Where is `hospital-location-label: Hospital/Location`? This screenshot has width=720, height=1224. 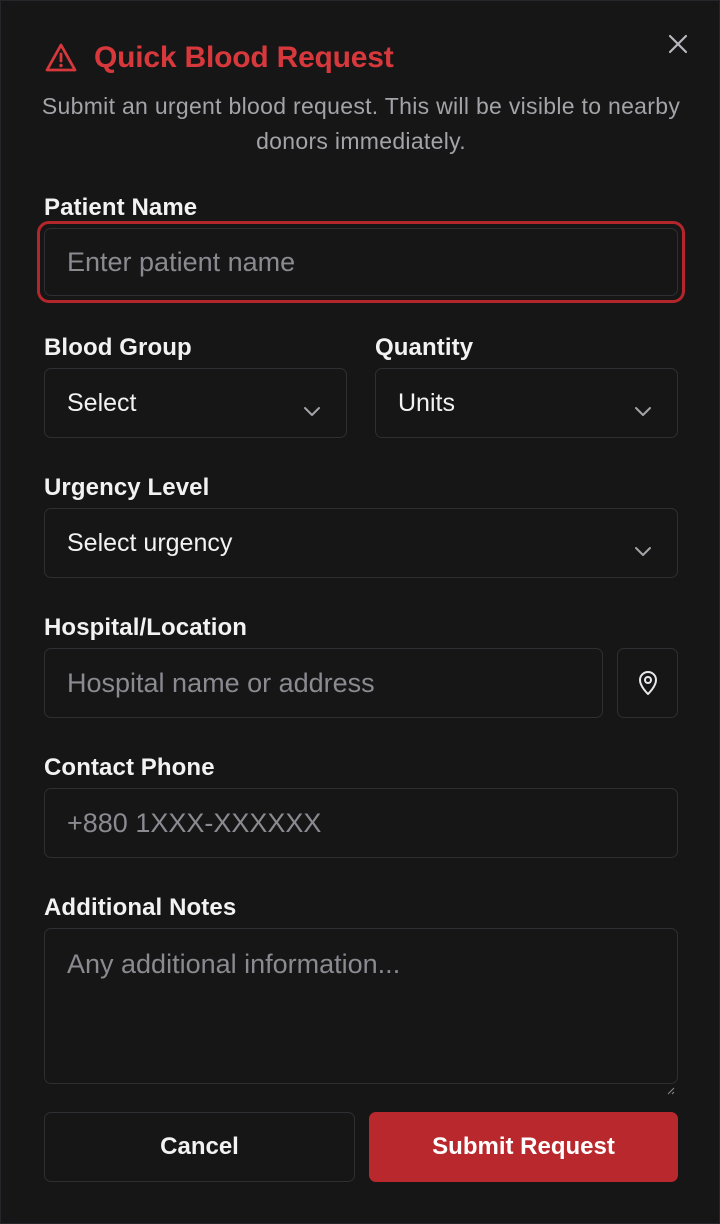 hospital-location-label: Hospital/Location is located at coordinates (146, 627).